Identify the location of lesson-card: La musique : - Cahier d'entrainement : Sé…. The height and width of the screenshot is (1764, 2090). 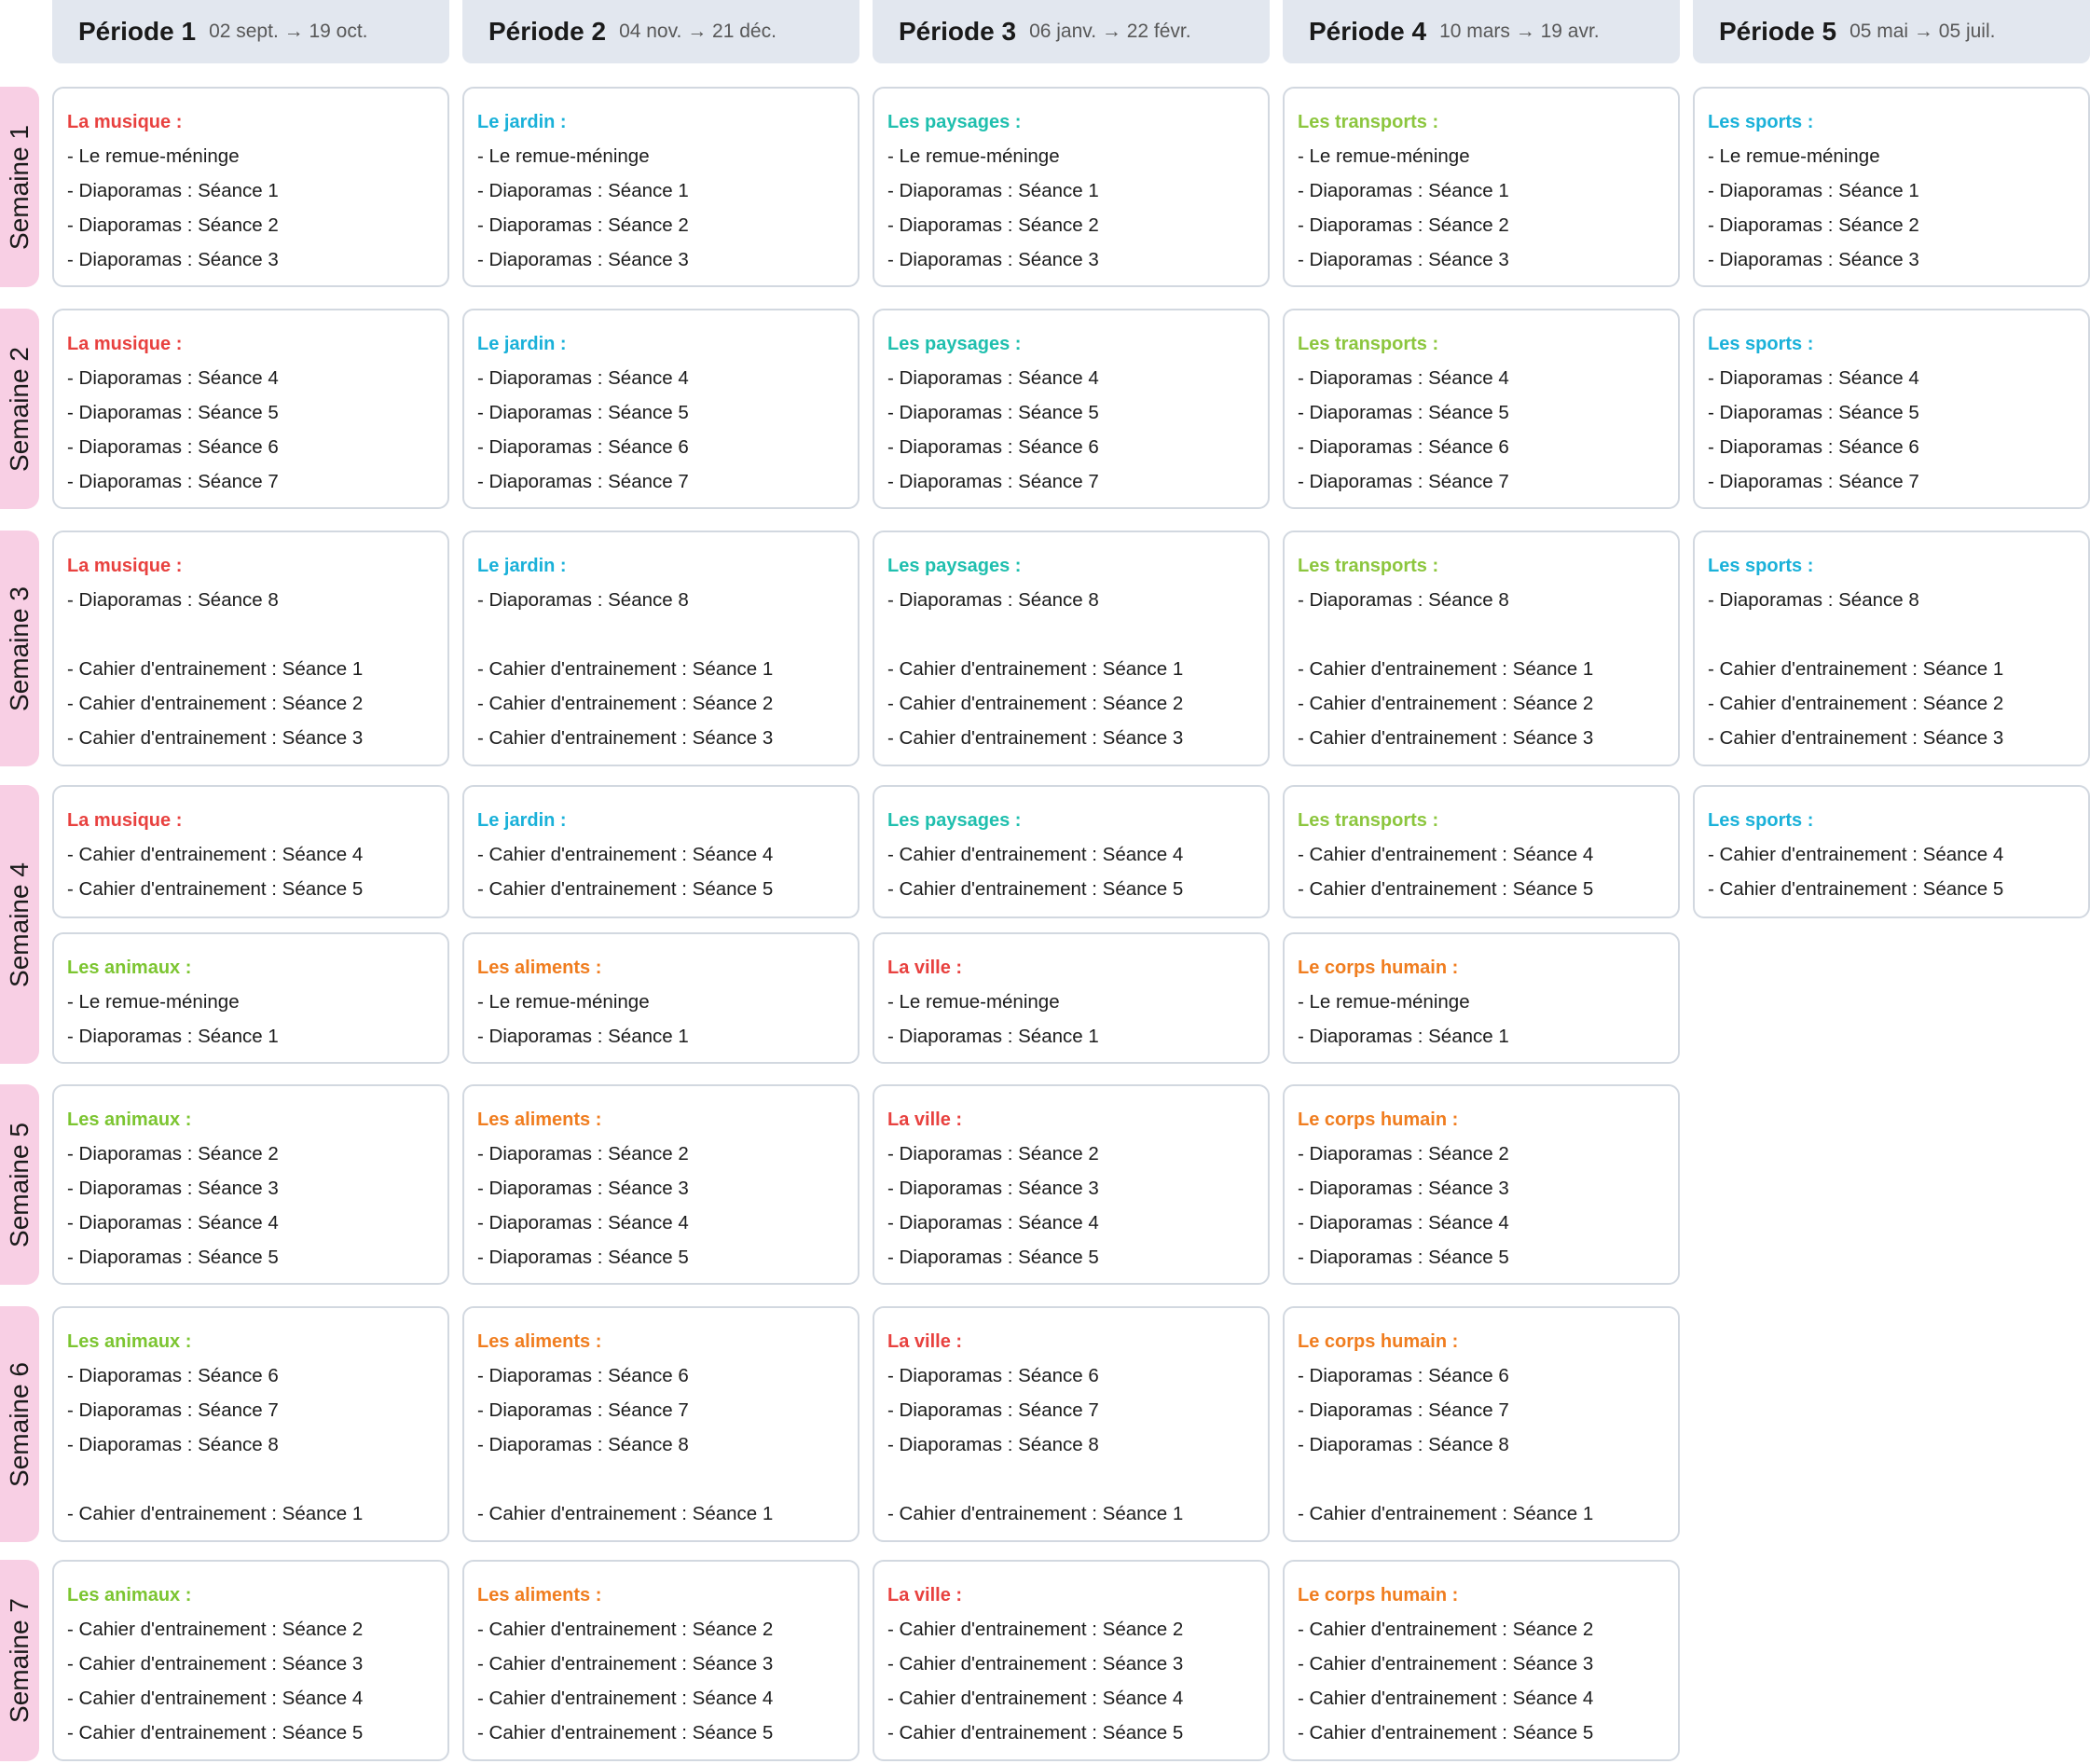
(251, 851).